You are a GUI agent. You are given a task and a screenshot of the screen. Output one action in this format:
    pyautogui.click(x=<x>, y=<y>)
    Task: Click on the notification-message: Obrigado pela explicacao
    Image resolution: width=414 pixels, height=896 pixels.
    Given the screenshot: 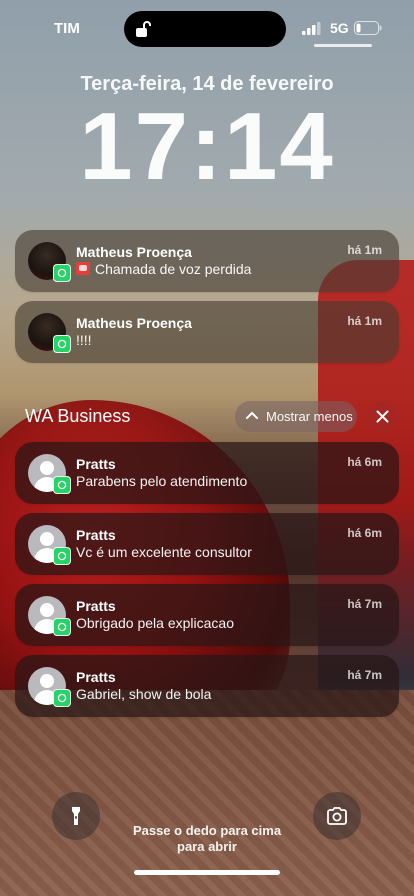 What is the action you would take?
    pyautogui.click(x=155, y=623)
    